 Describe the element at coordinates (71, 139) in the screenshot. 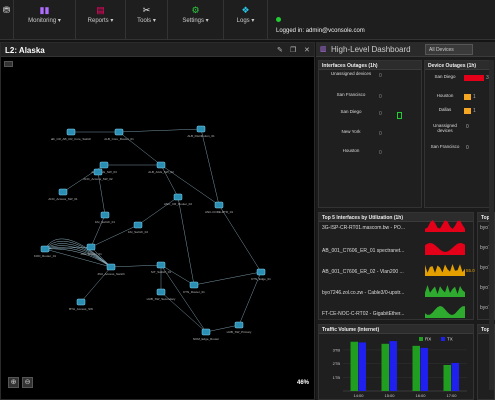

I see `device-label: alb_CR_AB_CR_Core_Switch` at that location.